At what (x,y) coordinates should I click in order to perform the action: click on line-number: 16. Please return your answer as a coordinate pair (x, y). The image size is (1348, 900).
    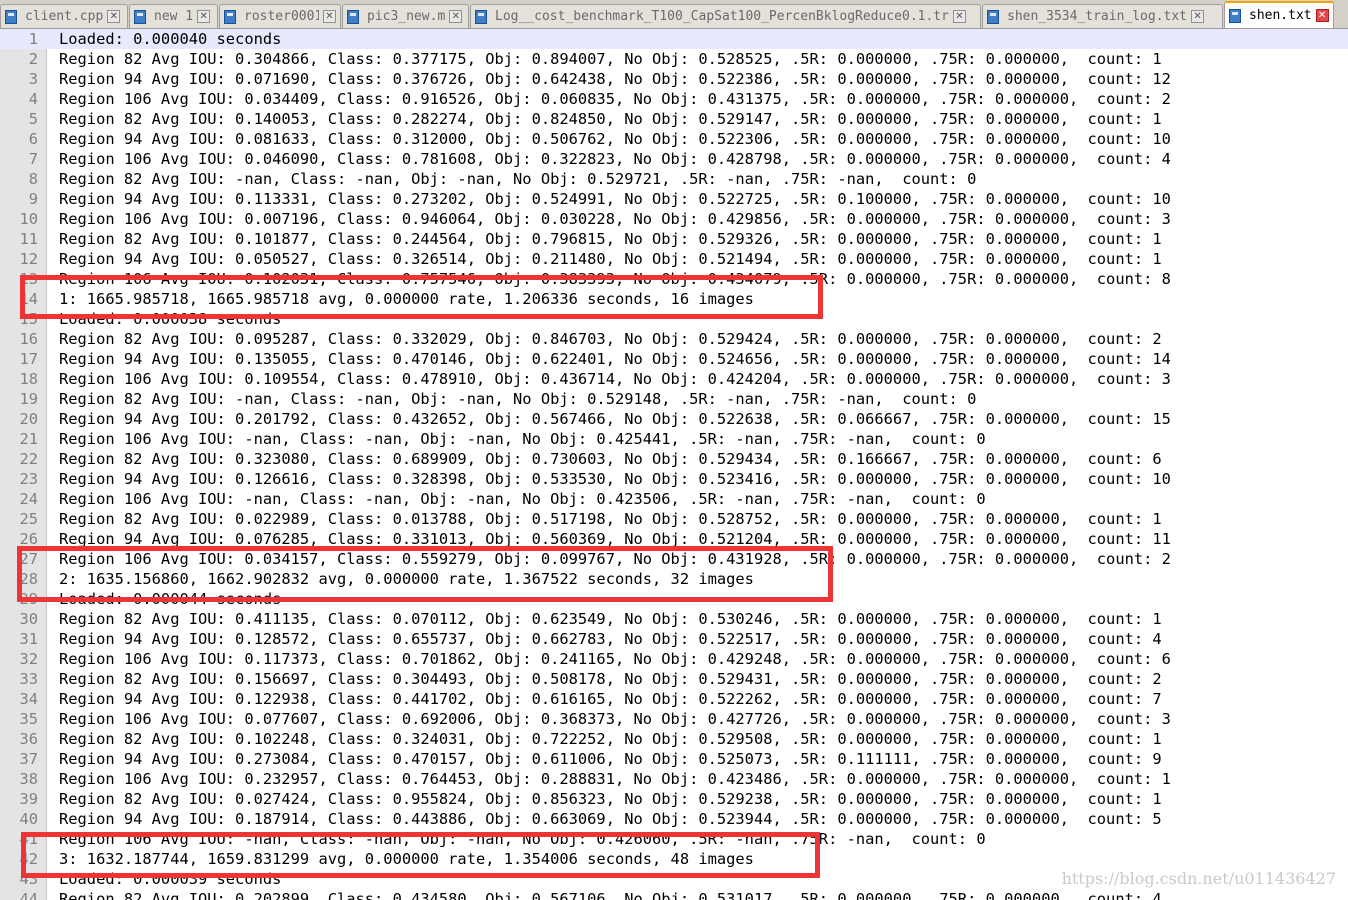
    Looking at the image, I should click on (28, 339).